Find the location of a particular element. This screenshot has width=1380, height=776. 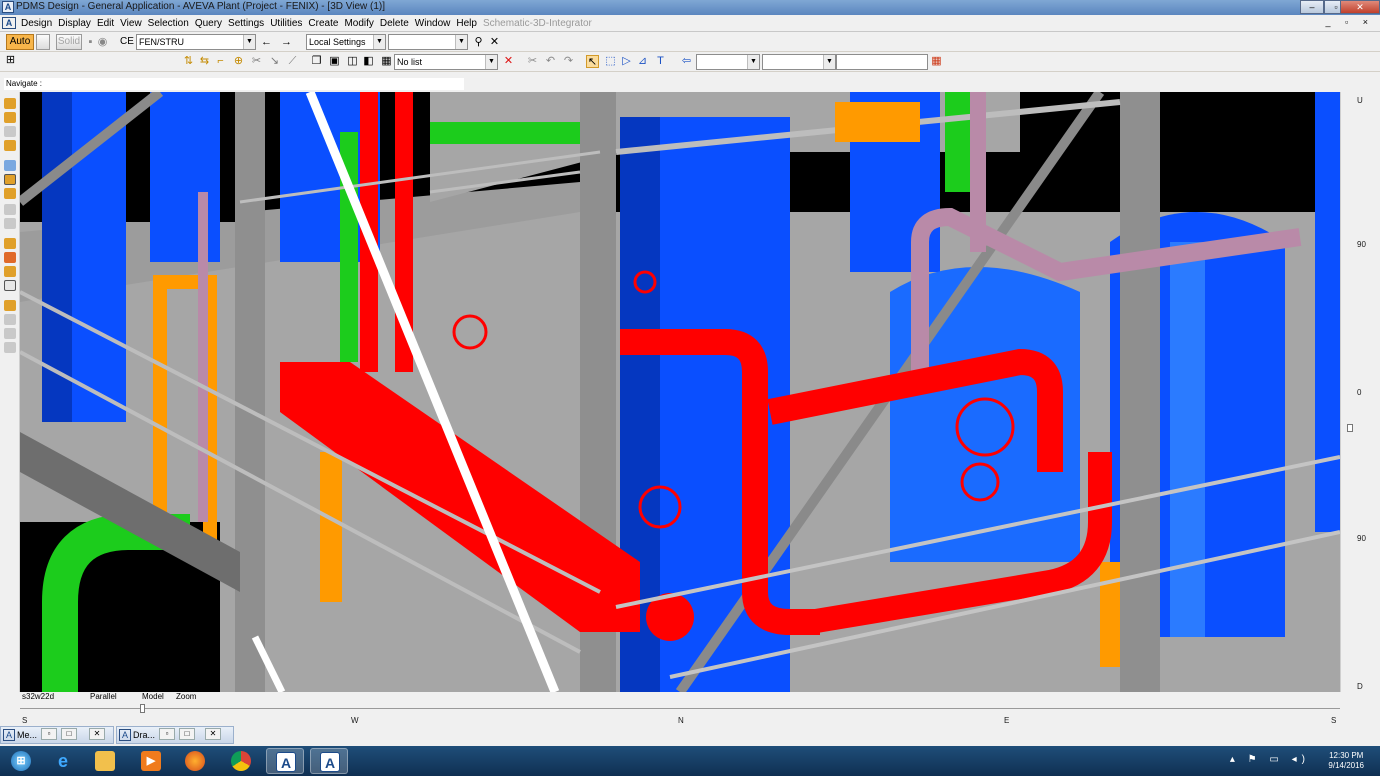

component-tool-icon: ⊕ is located at coordinates (238, 61).